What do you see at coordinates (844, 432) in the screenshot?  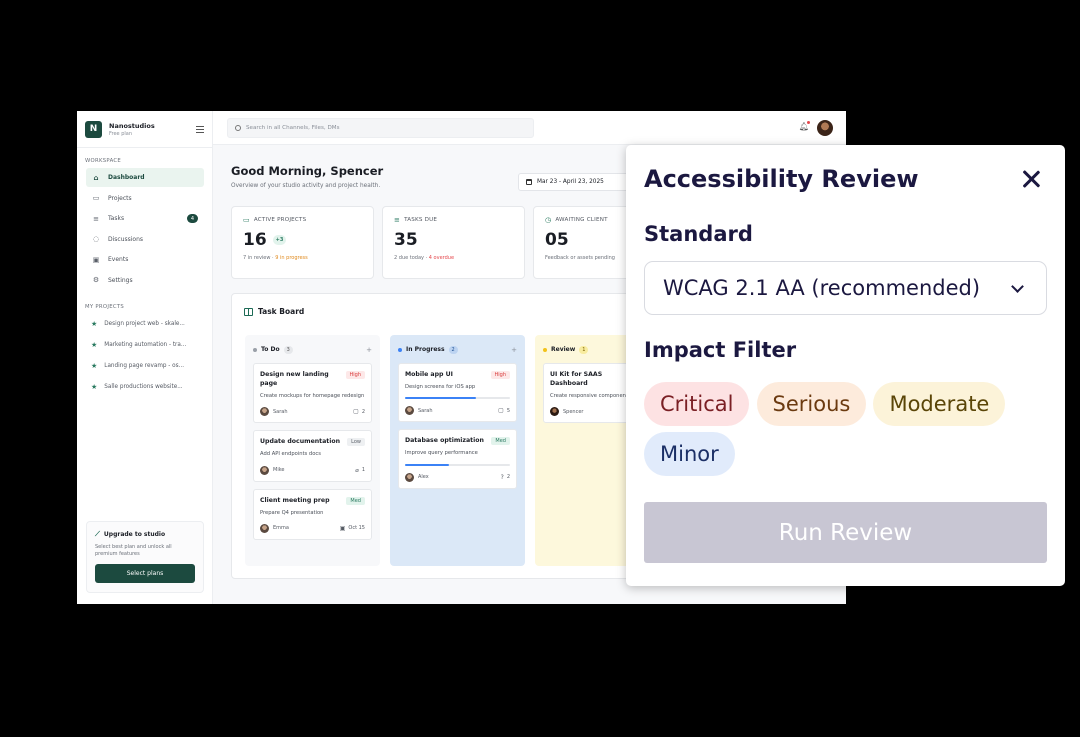 I see `impact-filter-chips: Critical Serious Moderate Minor` at bounding box center [844, 432].